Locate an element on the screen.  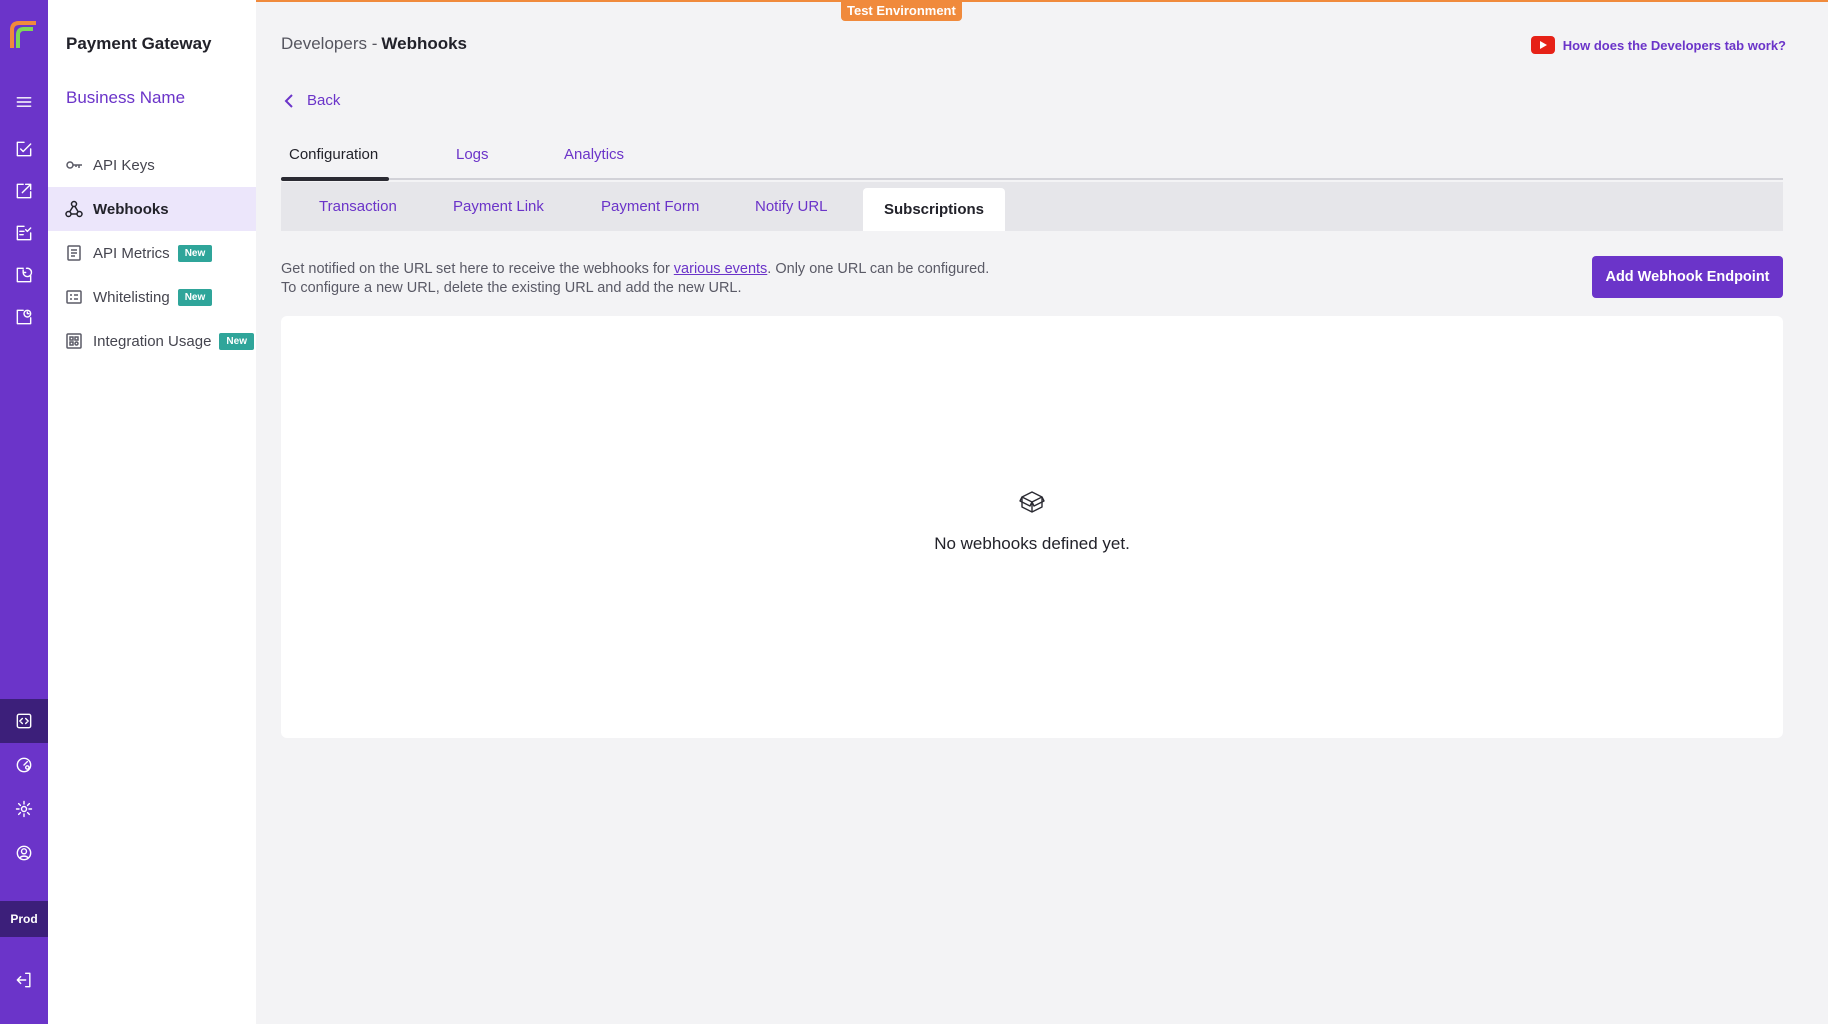
subtab-payment-link: Payment Link is located at coordinates (498, 206).